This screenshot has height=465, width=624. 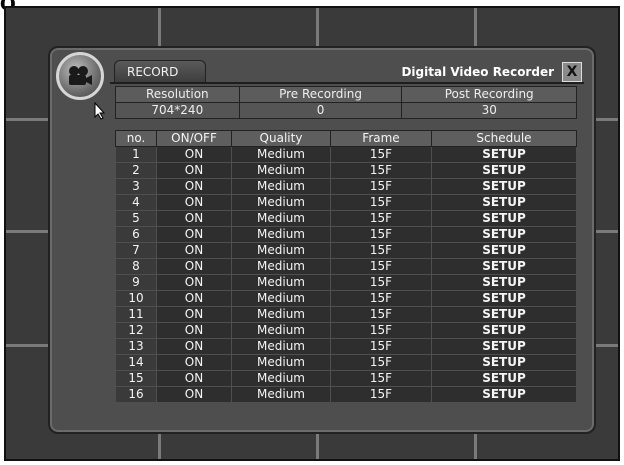 I want to click on table-row: 6 ON Medium 15F SETUP, so click(x=346, y=234).